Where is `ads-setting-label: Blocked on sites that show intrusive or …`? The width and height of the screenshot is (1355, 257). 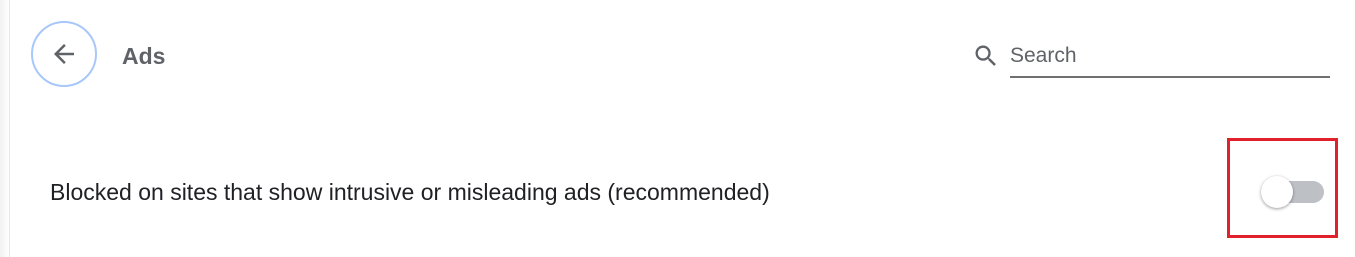 ads-setting-label: Blocked on sites that show intrusive or … is located at coordinates (410, 192).